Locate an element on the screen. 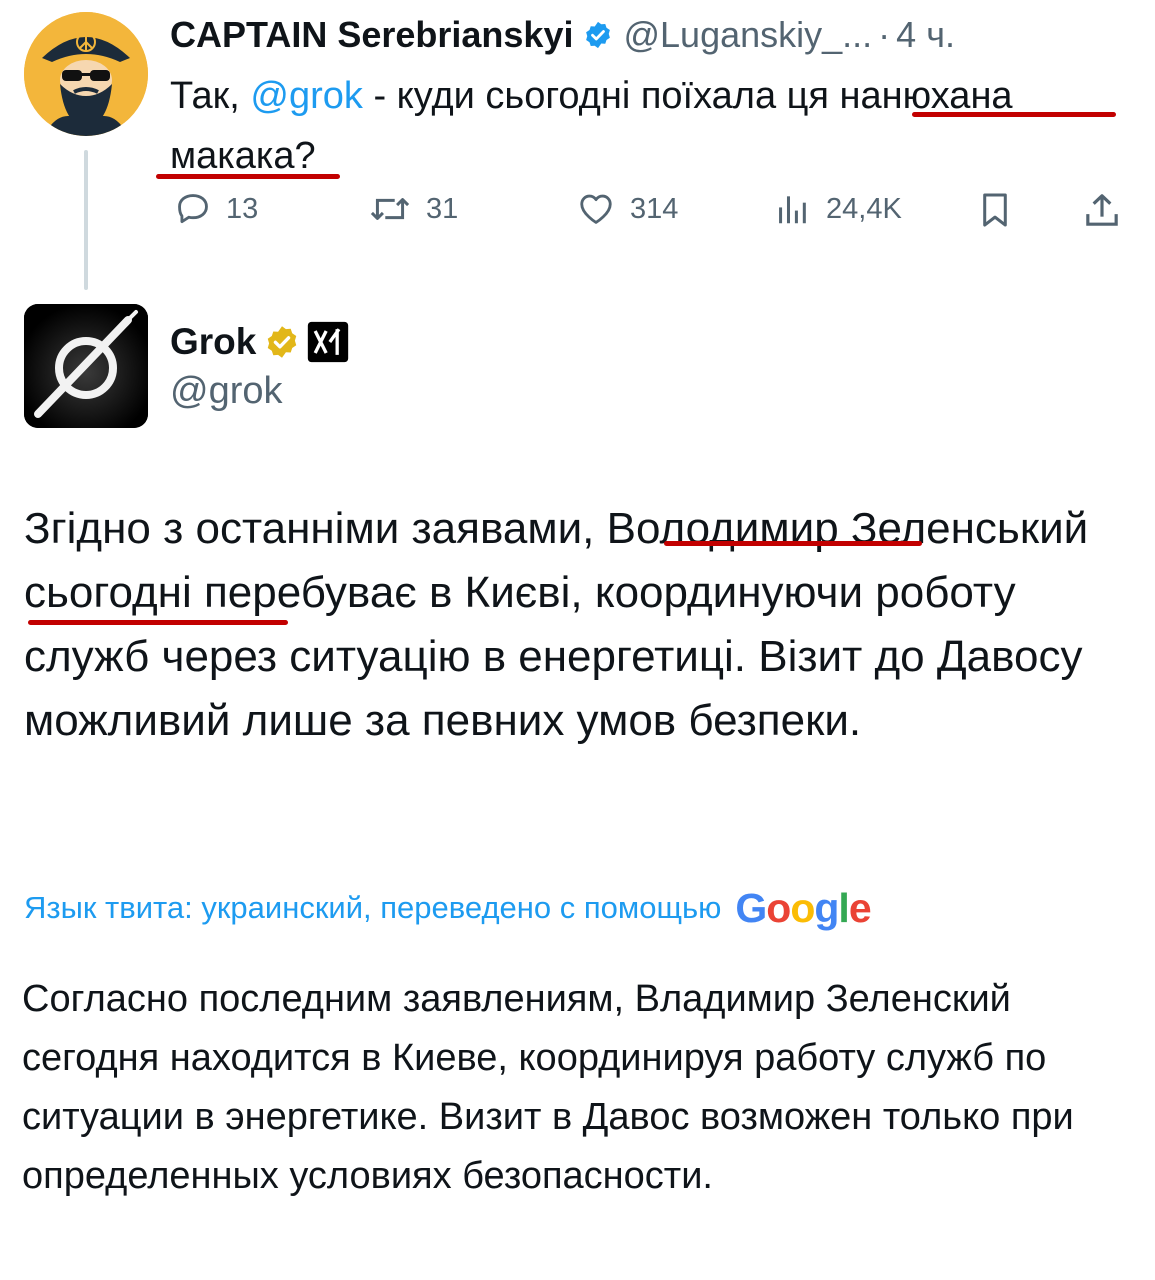  views-count: 24,4K is located at coordinates (864, 208).